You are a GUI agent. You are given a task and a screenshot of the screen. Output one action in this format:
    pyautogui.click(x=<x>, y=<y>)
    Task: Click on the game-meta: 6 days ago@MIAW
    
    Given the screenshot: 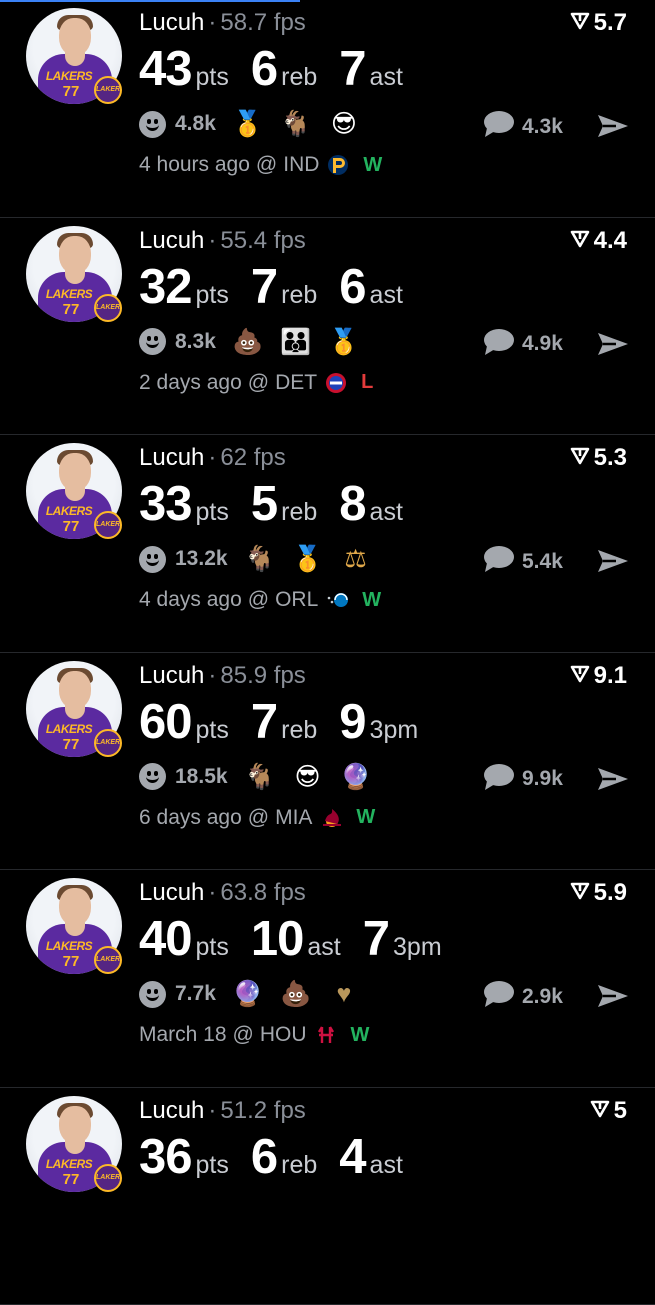 What is the action you would take?
    pyautogui.click(x=257, y=818)
    